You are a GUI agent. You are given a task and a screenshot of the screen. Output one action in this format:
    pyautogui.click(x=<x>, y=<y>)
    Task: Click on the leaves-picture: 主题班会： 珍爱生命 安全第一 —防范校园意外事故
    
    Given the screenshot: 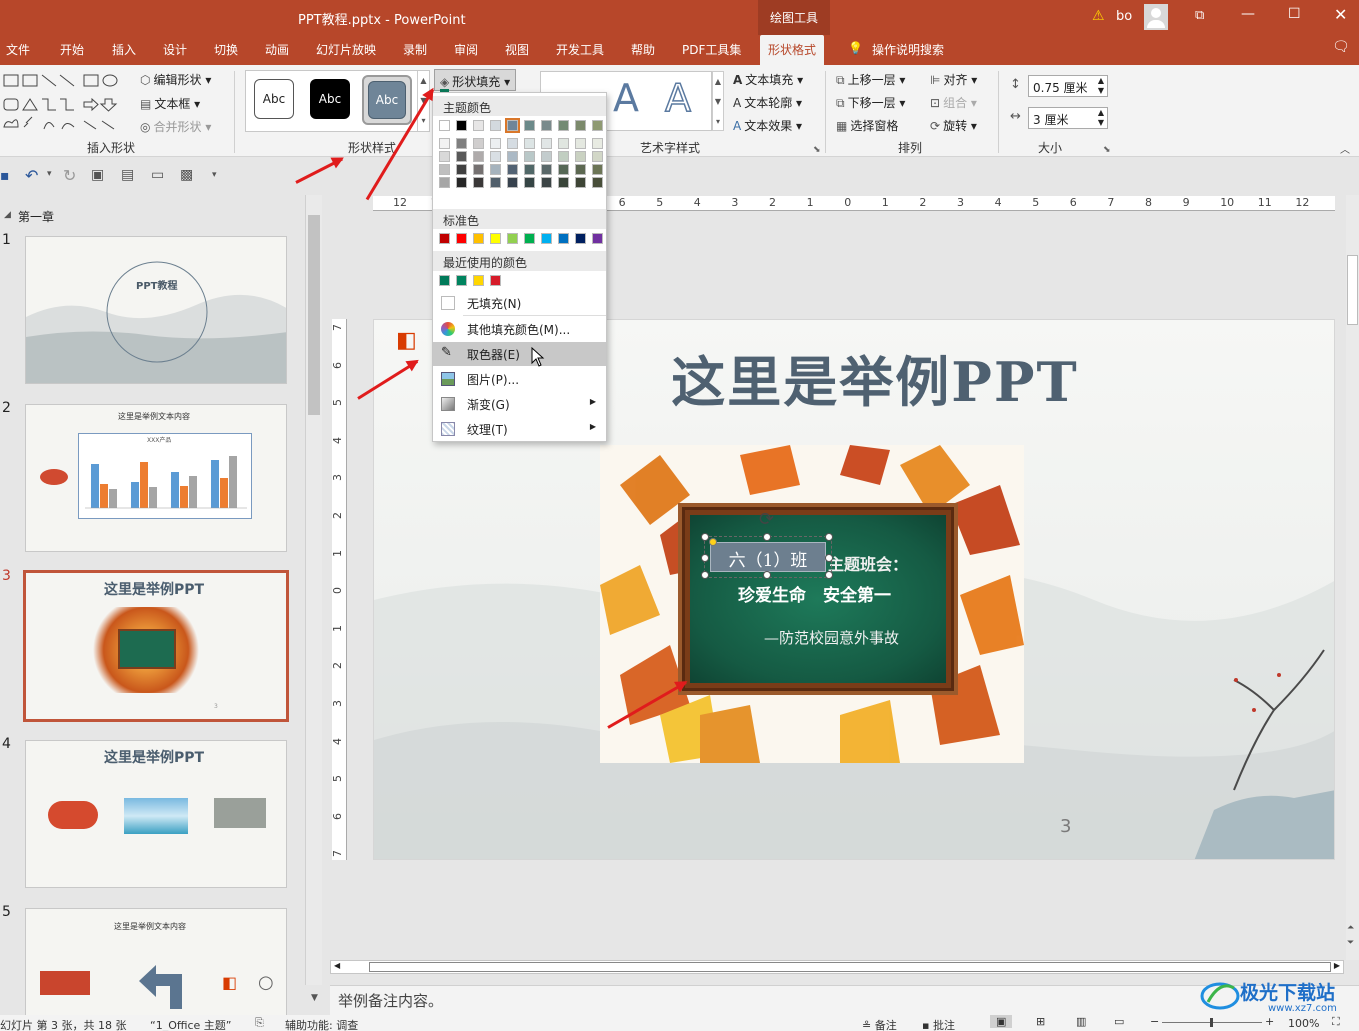 What is the action you would take?
    pyautogui.click(x=812, y=604)
    